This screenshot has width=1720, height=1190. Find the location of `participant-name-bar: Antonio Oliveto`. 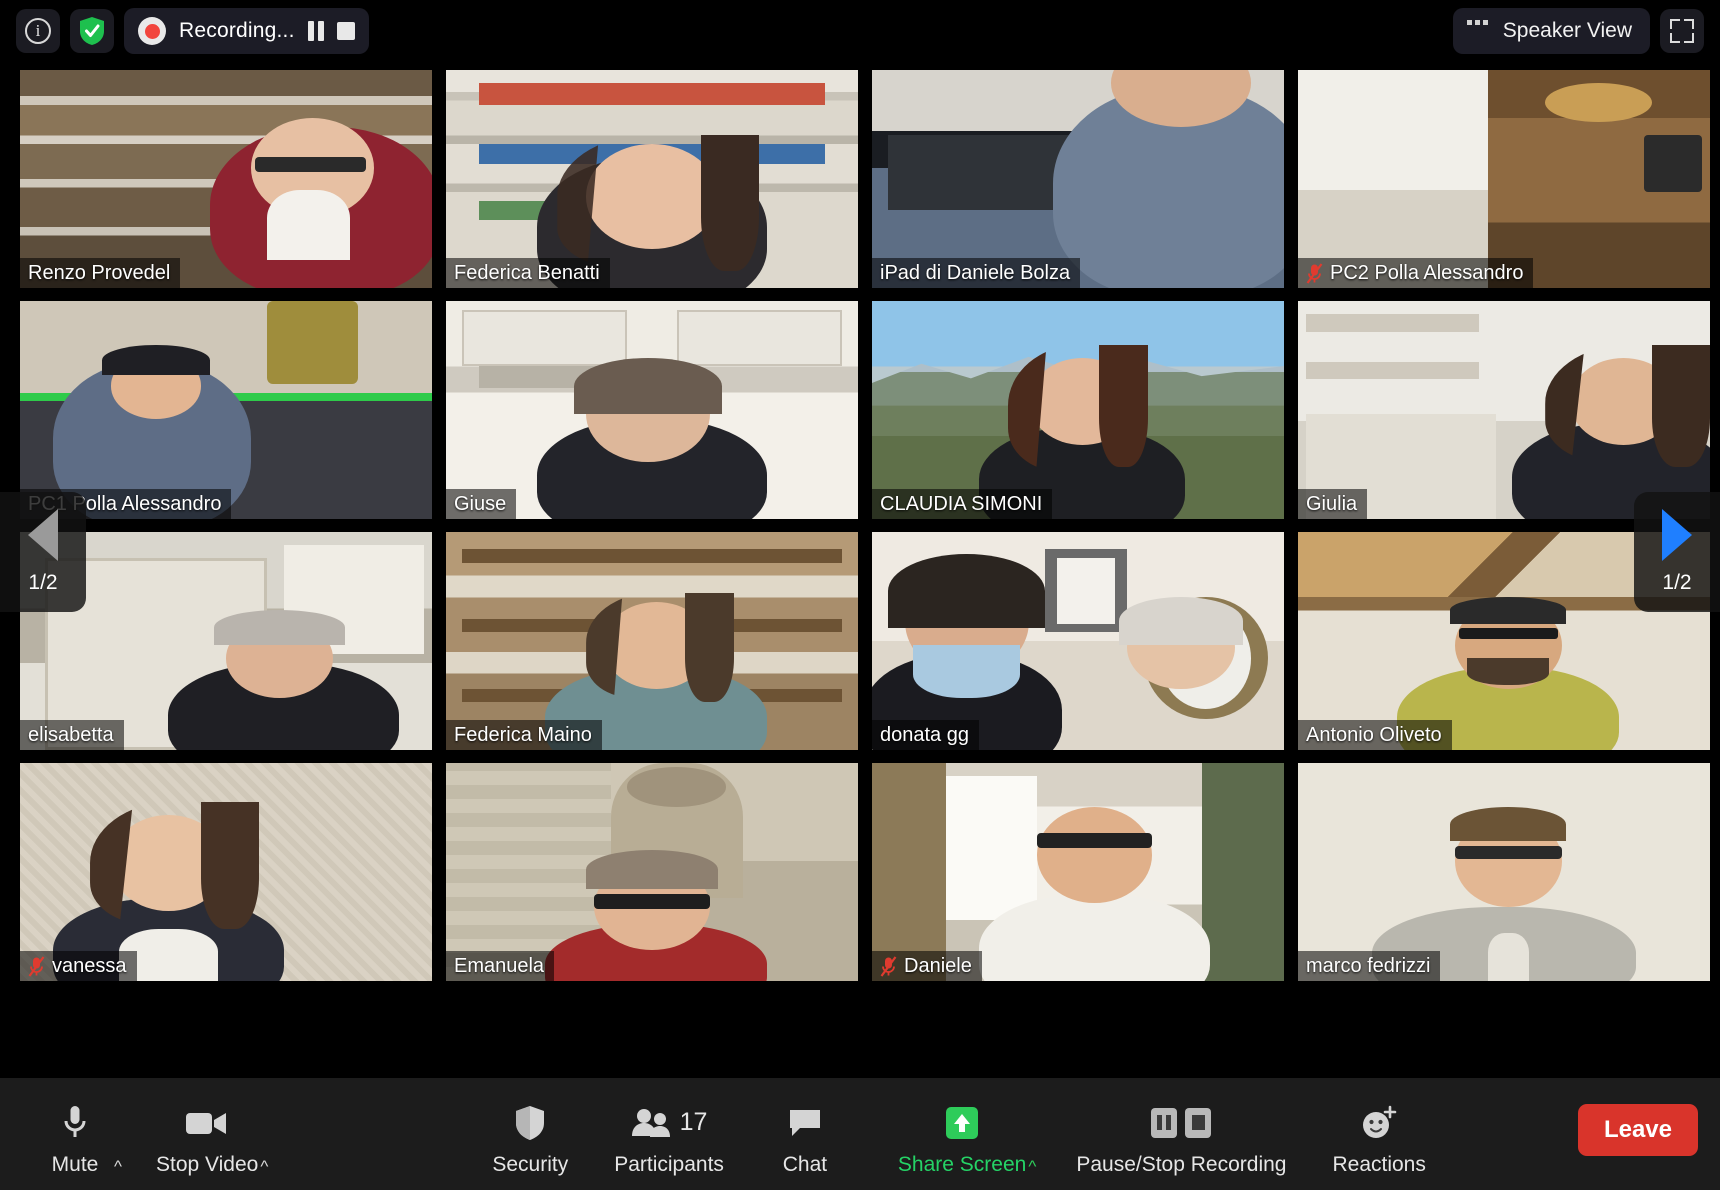

participant-name-bar: Antonio Oliveto is located at coordinates (1375, 735).